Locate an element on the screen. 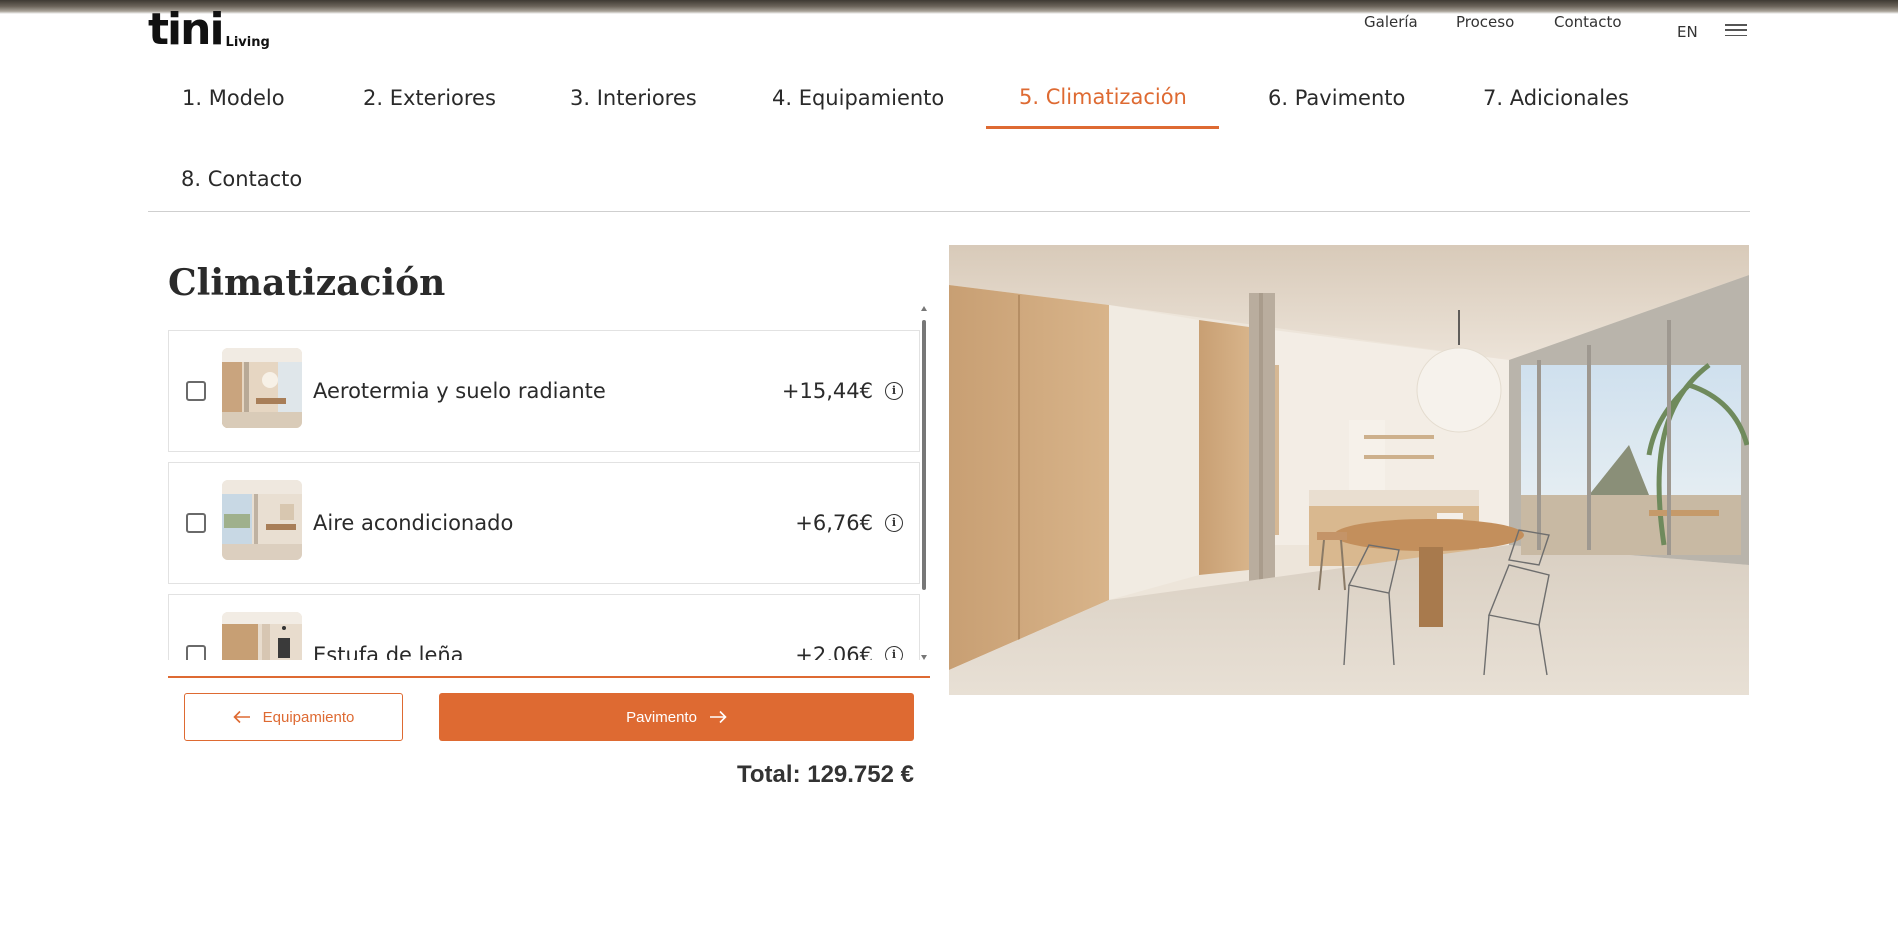  step-tab-equipamiento: 4. Equipamiento is located at coordinates (858, 98).